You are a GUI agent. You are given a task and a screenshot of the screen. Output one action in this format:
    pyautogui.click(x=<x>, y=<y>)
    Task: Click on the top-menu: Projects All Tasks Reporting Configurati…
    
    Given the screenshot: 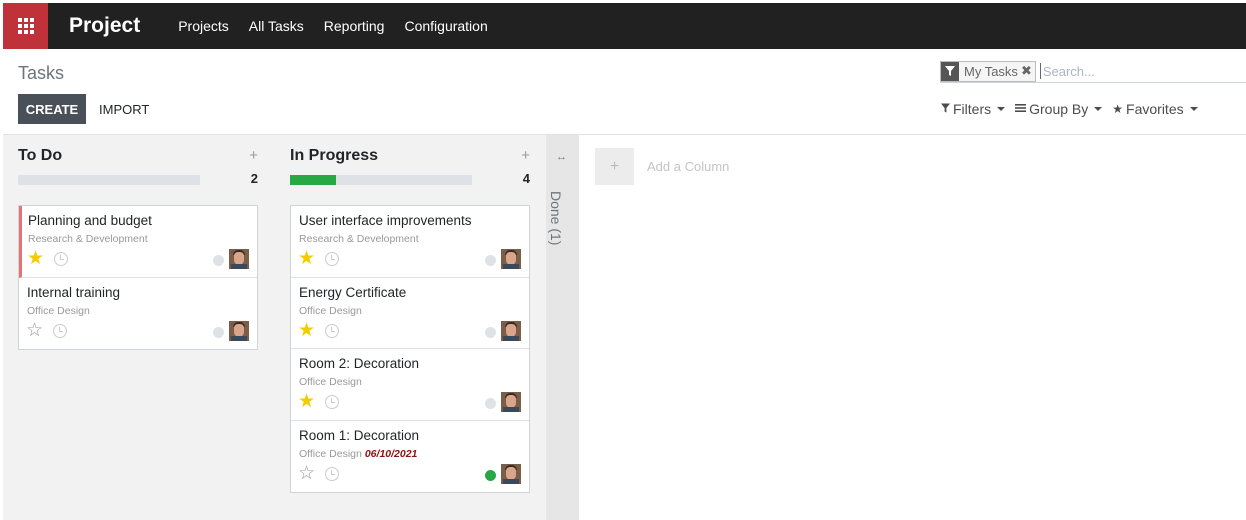 What is the action you would take?
    pyautogui.click(x=343, y=26)
    